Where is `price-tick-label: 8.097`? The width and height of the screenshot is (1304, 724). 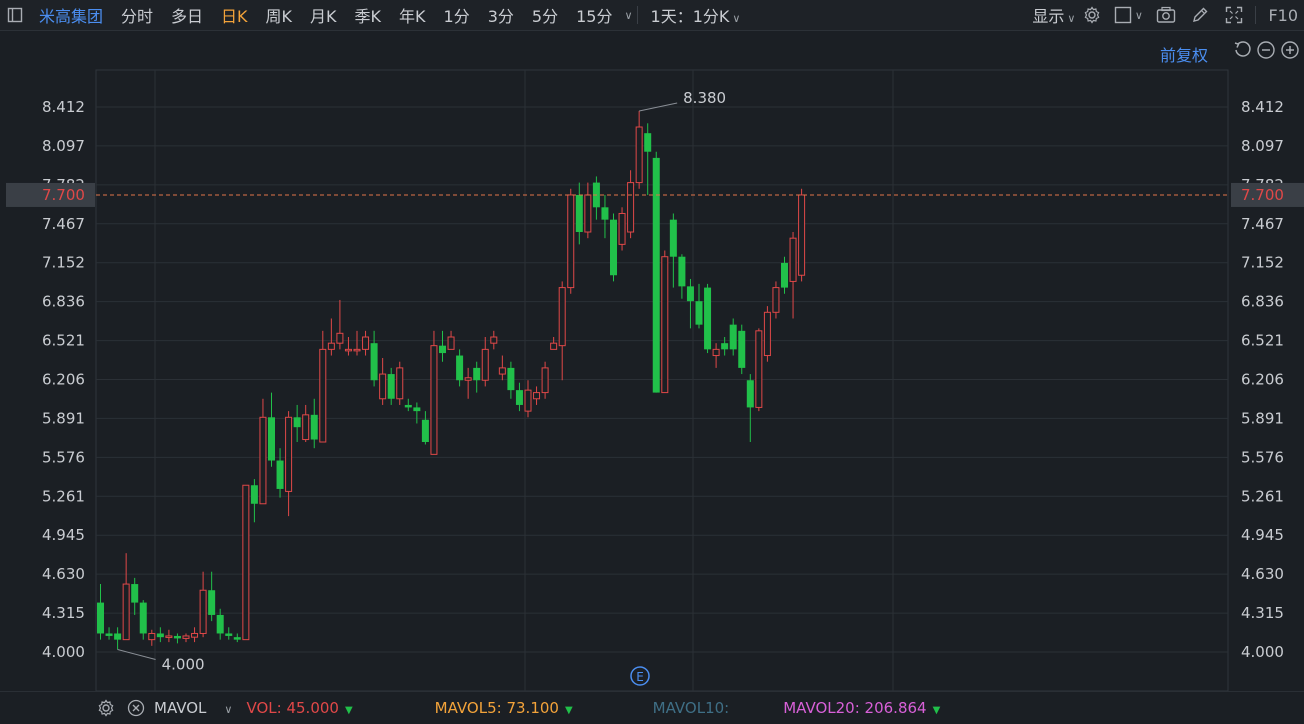
price-tick-label: 8.097 is located at coordinates (1262, 146).